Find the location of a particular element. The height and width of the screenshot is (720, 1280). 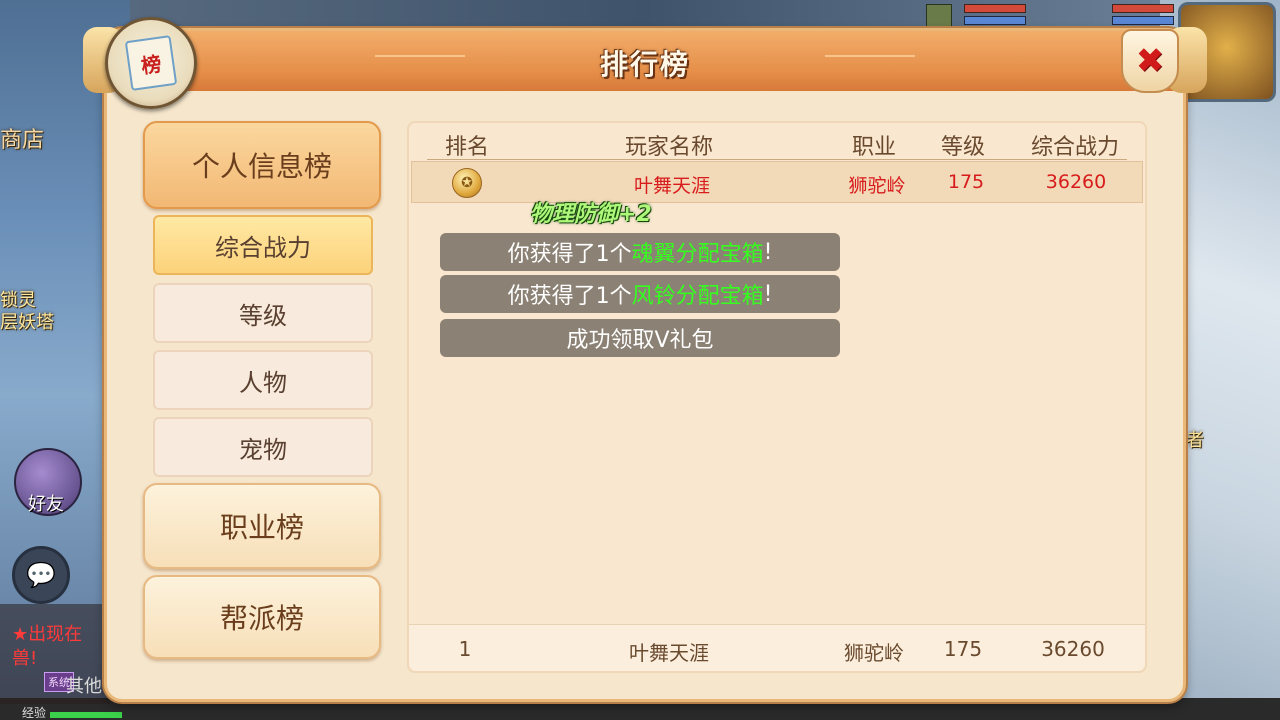

chat-line: 其他 is located at coordinates (84, 686).